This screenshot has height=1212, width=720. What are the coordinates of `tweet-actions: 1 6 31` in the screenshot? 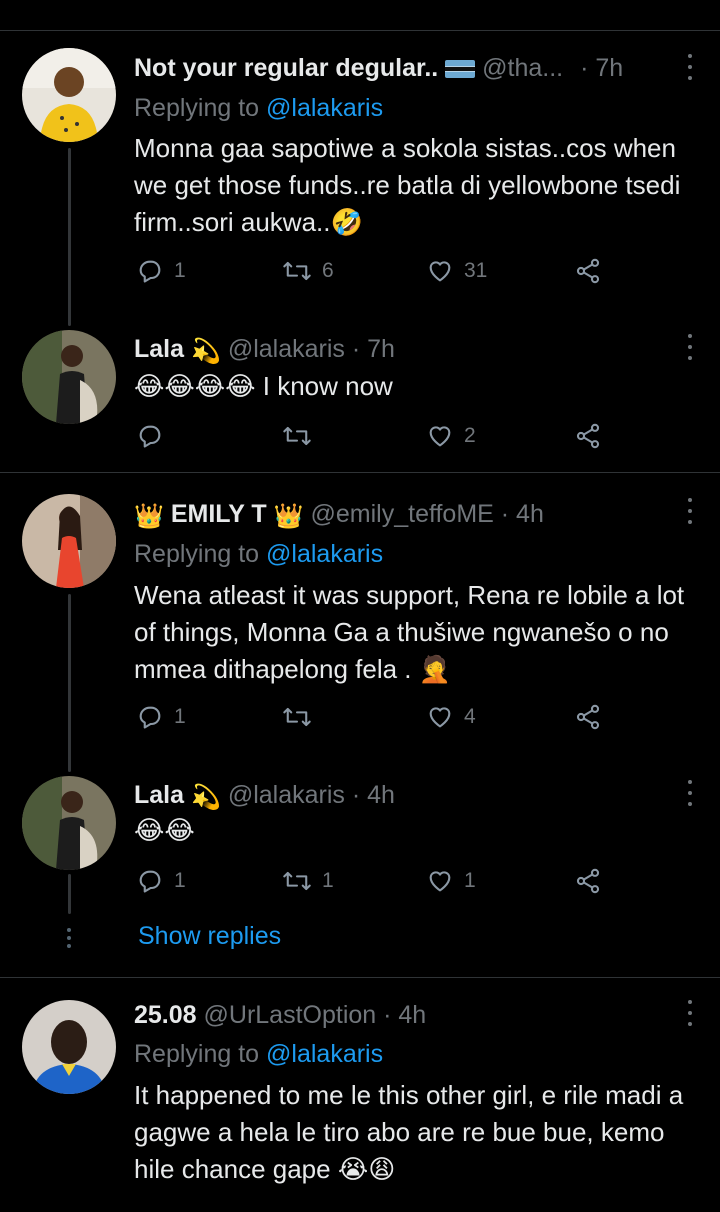 It's located at (374, 273).